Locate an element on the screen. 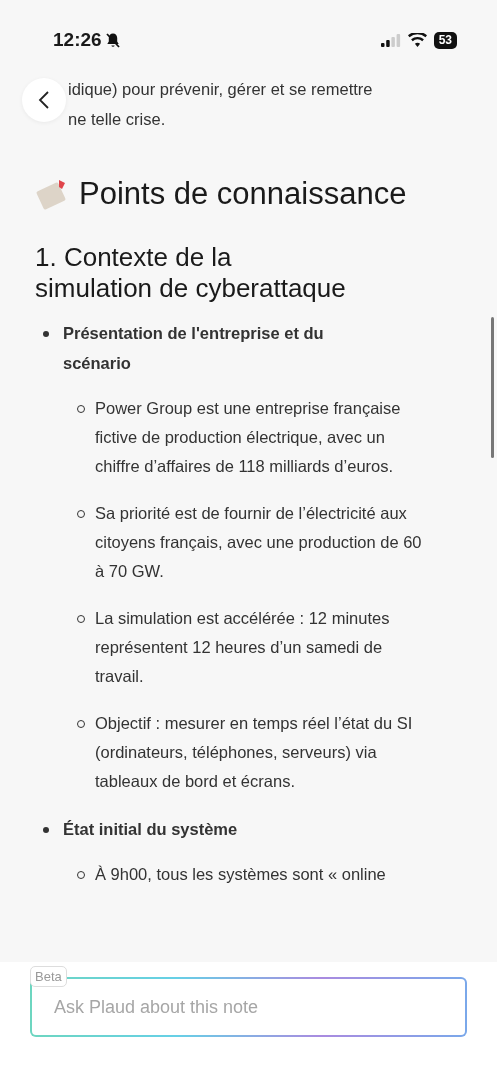 Image resolution: width=497 pixels, height=1080 pixels. beta-tag: Beta is located at coordinates (48, 976).